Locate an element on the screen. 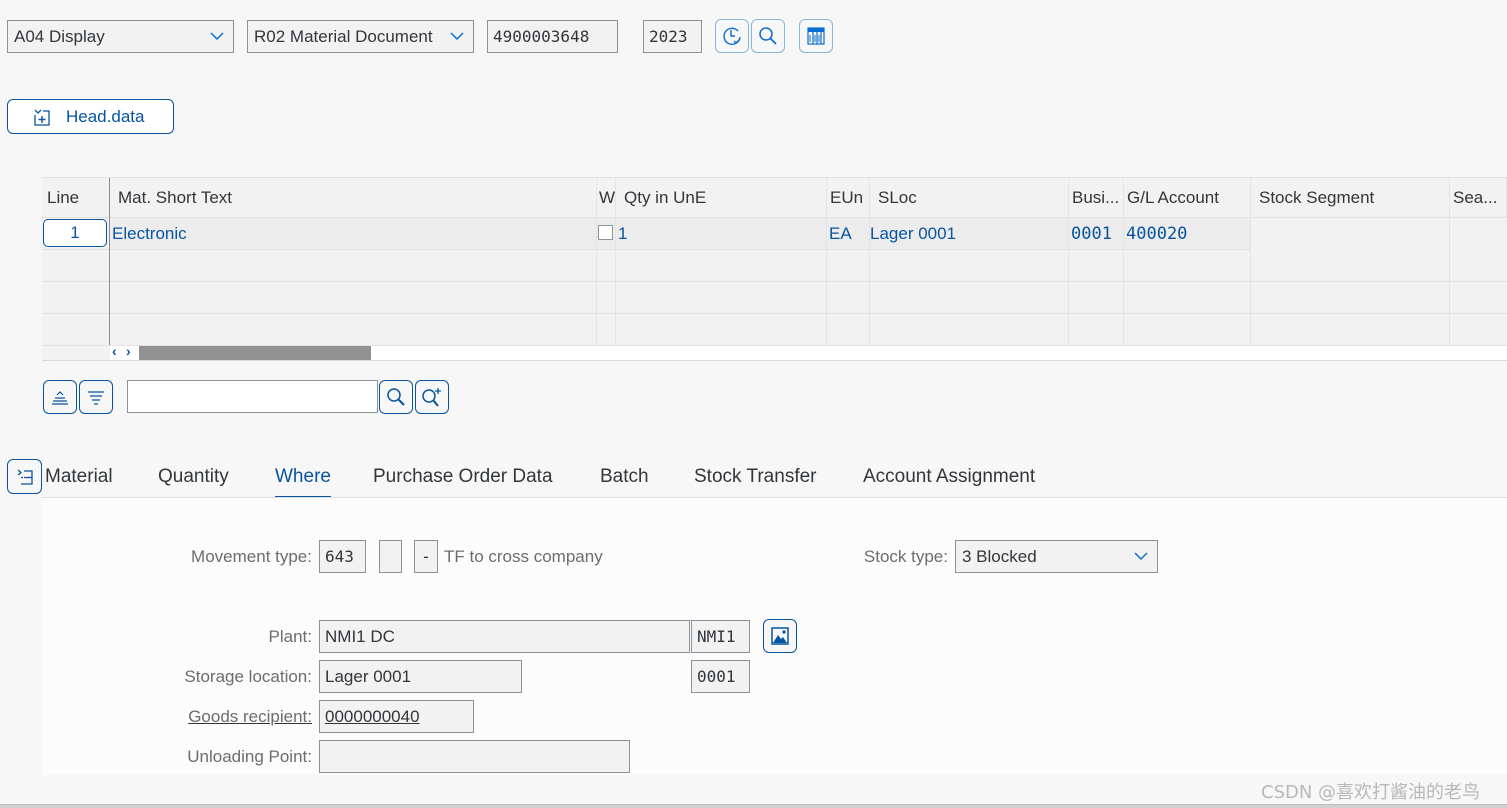 The width and height of the screenshot is (1507, 808). tab-purchase-order-data: Purchase Order Data is located at coordinates (463, 481).